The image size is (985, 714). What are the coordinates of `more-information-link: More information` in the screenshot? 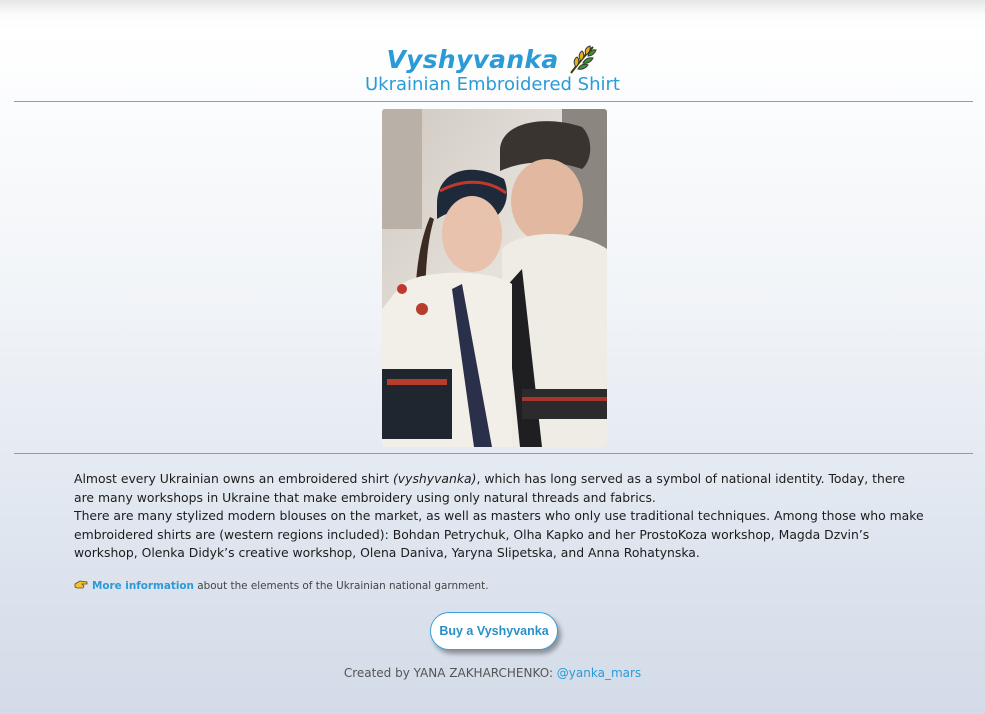 It's located at (143, 586).